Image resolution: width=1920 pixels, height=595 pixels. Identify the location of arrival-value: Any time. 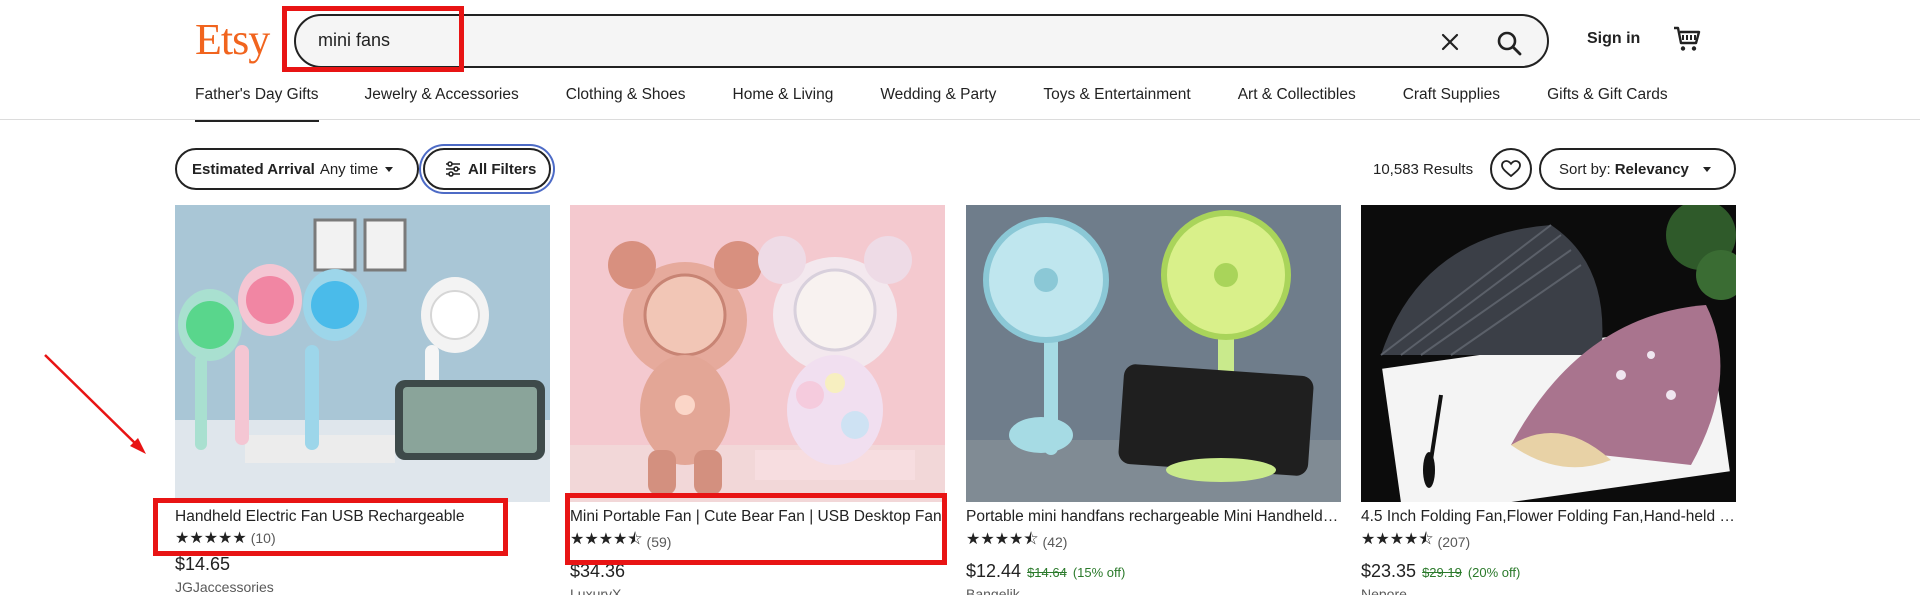
(349, 169).